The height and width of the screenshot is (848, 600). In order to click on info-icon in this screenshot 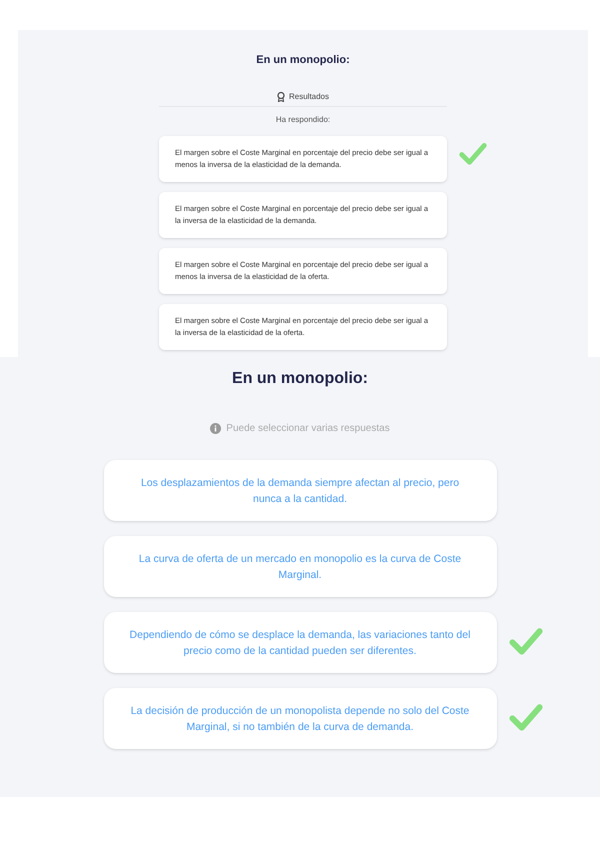, I will do `click(216, 428)`.